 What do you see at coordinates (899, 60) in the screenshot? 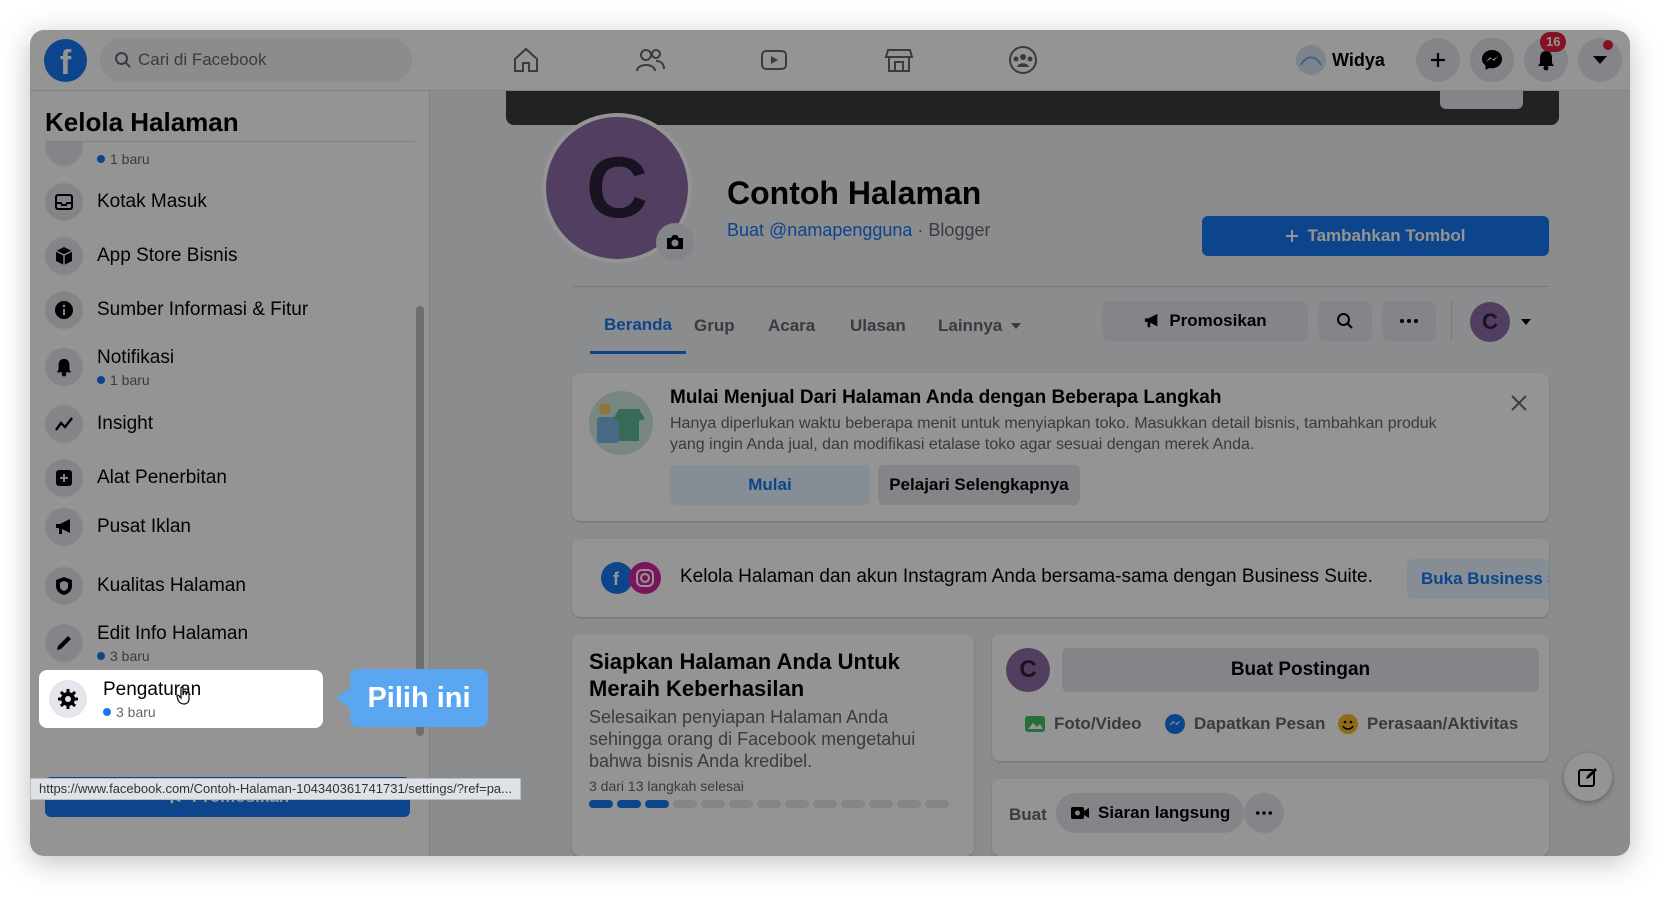
I see `nav-marketplace-icon` at bounding box center [899, 60].